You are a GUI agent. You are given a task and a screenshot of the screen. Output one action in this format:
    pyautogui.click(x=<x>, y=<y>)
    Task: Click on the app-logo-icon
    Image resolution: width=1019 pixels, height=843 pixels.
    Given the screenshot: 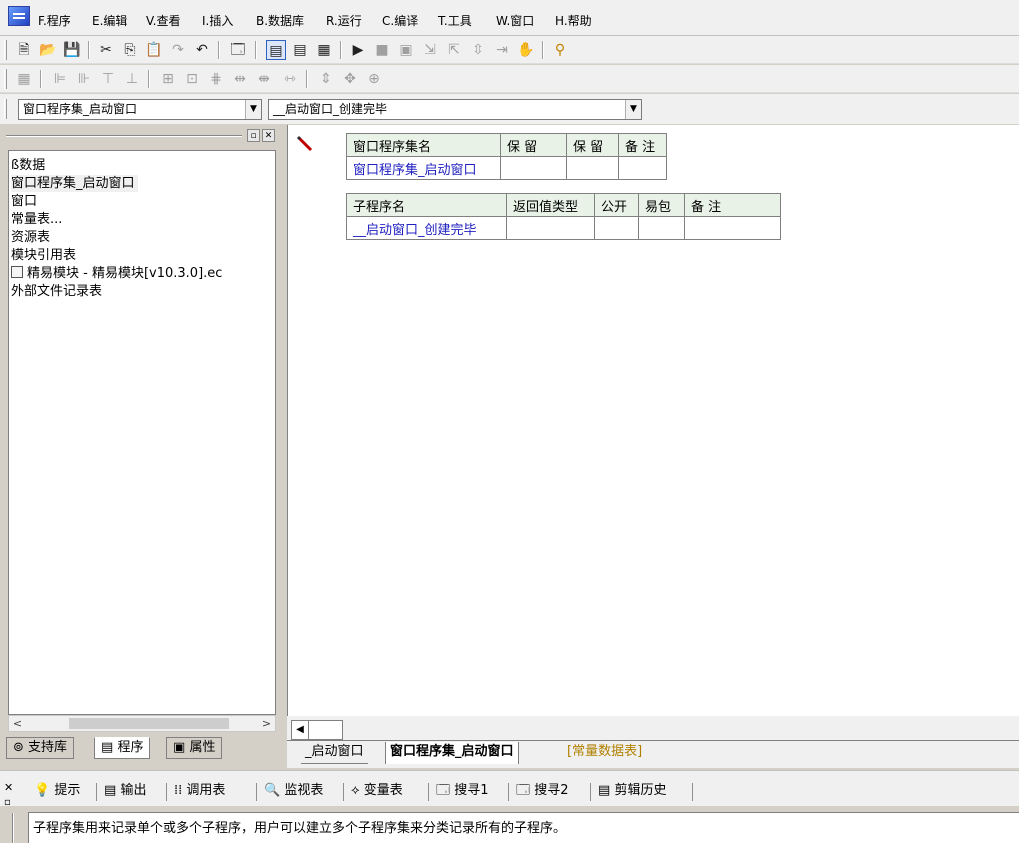 What is the action you would take?
    pyautogui.click(x=19, y=16)
    